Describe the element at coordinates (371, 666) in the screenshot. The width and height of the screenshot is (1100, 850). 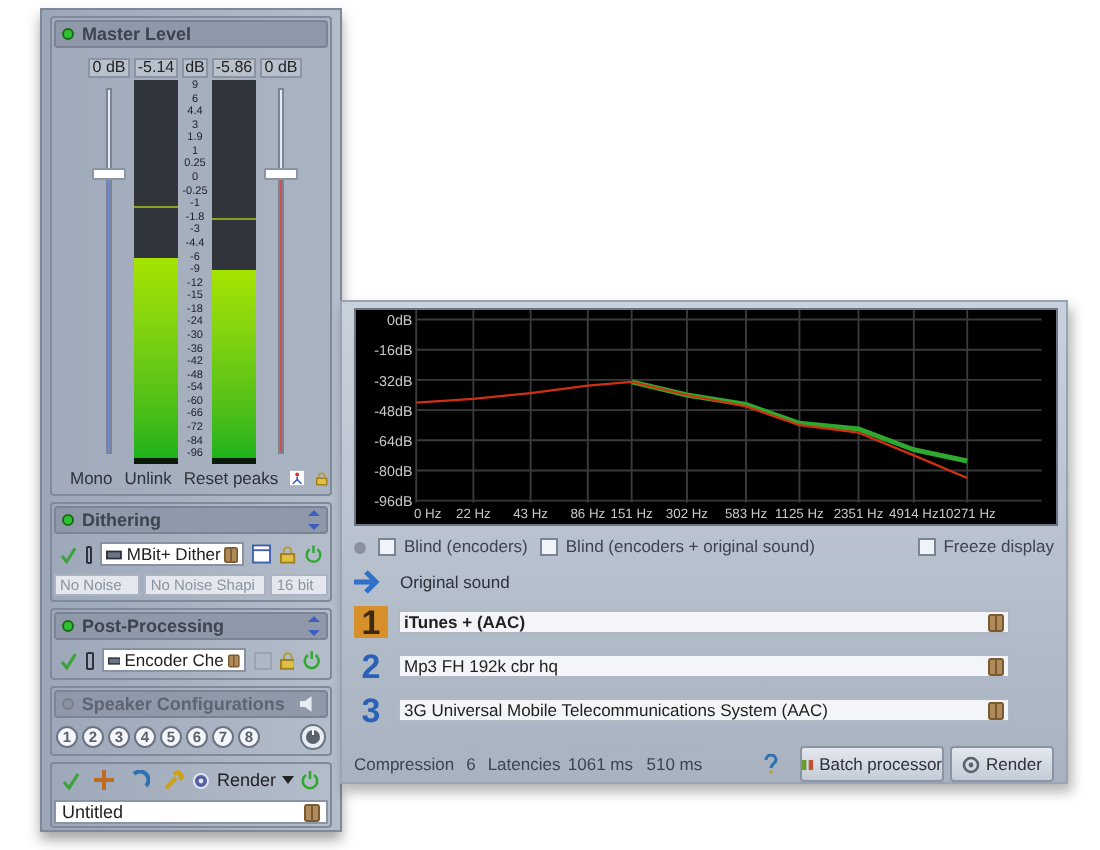
I see `encoder-number: 2` at that location.